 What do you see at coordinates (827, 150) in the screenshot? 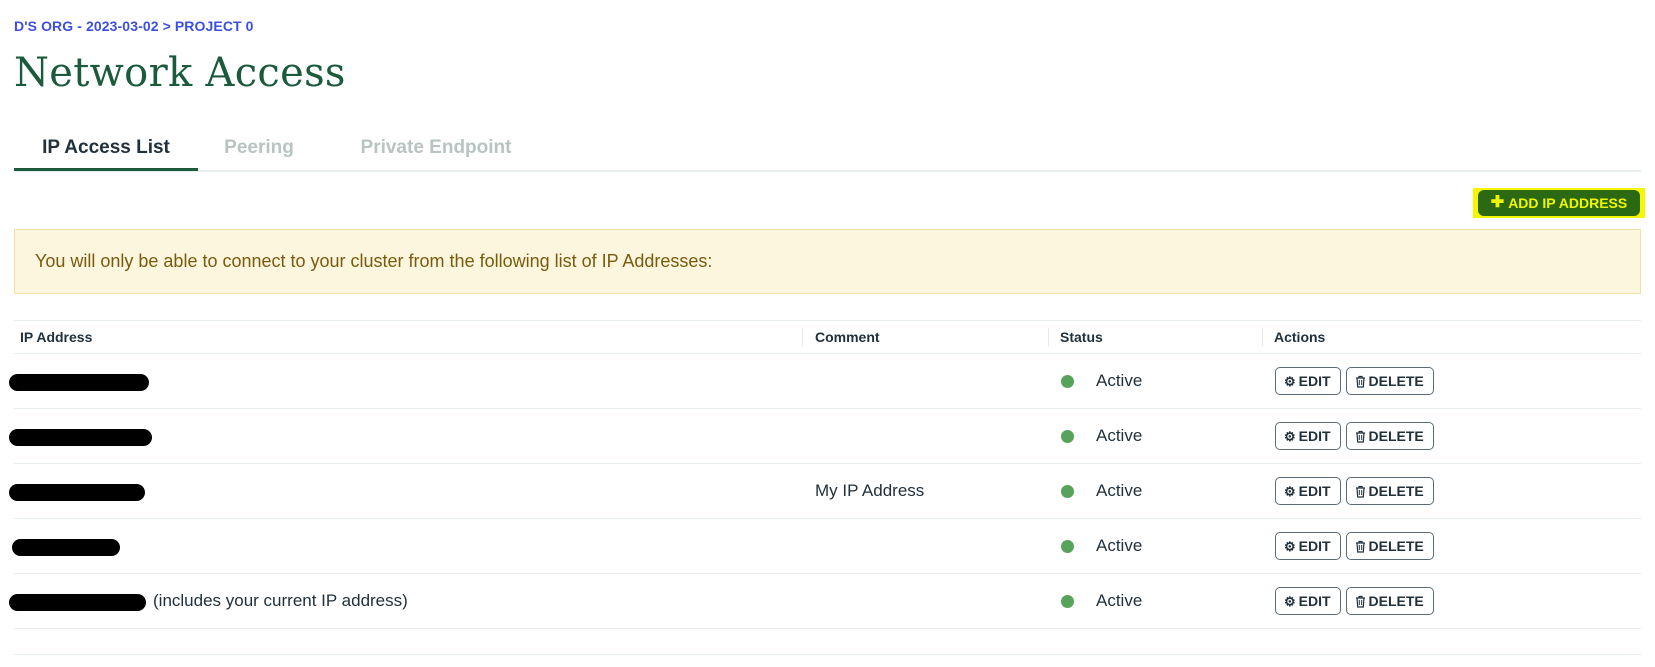
I see `tab-bar: IP Access List Peering Private Endpoint` at bounding box center [827, 150].